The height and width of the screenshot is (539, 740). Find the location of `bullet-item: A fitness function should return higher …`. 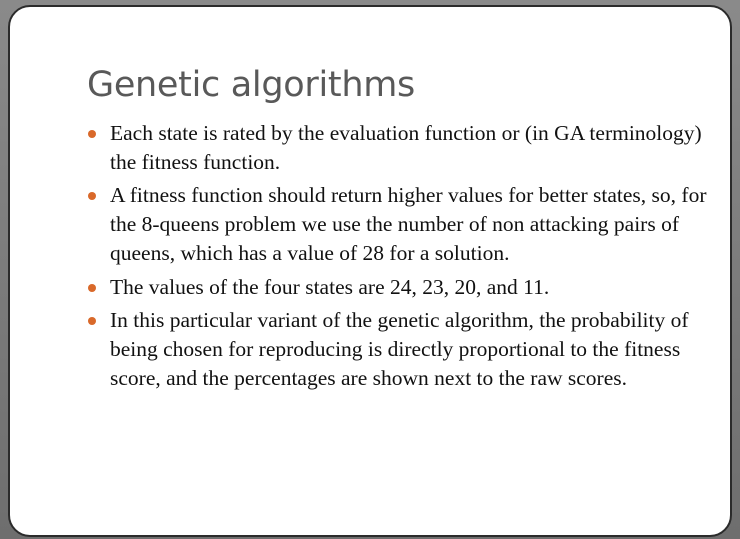

bullet-item: A fitness function should return higher … is located at coordinates (398, 224).